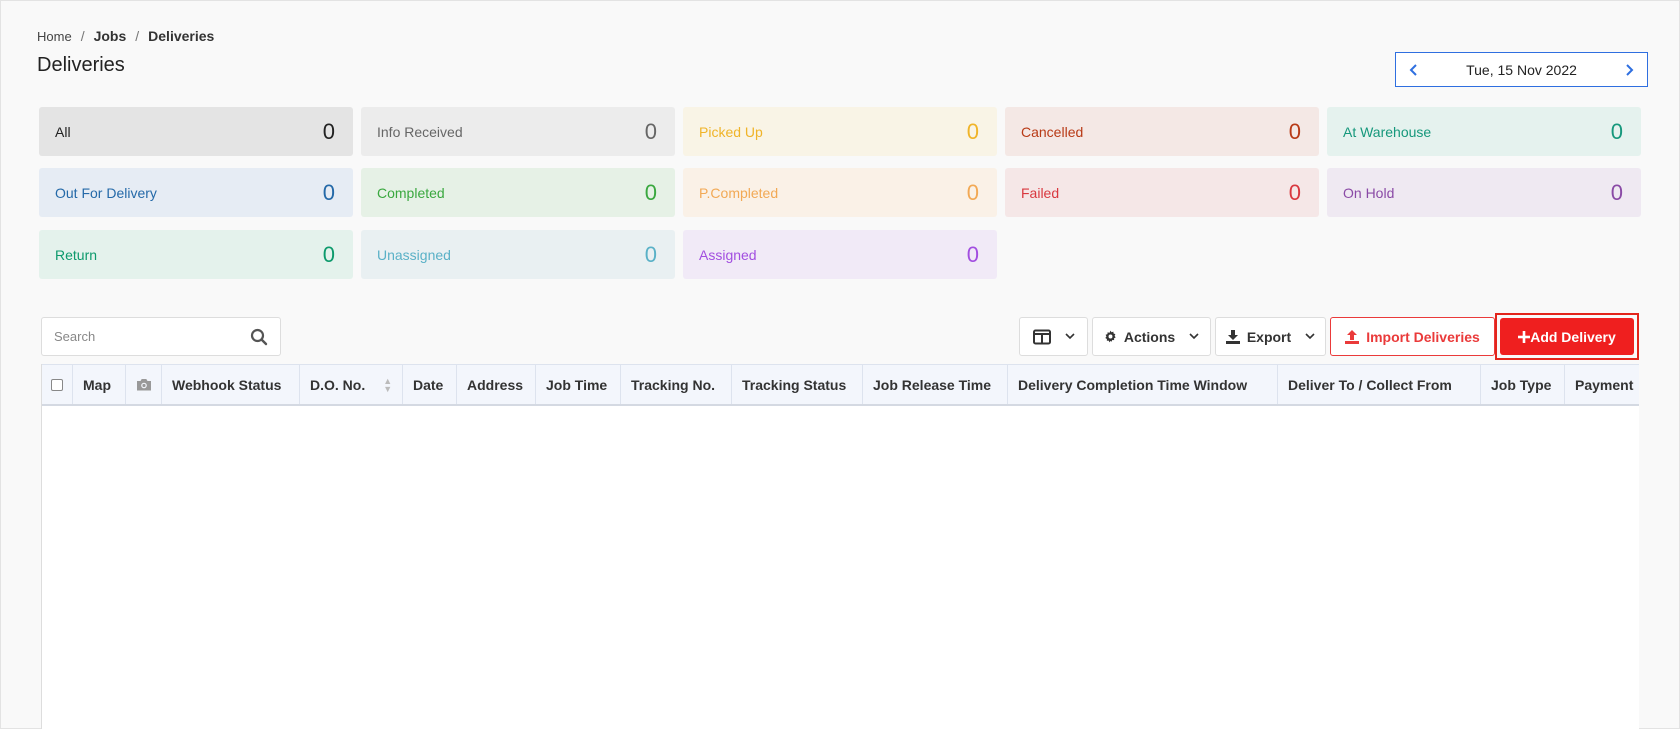 The height and width of the screenshot is (729, 1680). What do you see at coordinates (196, 131) in the screenshot?
I see `status-card-all: All 0` at bounding box center [196, 131].